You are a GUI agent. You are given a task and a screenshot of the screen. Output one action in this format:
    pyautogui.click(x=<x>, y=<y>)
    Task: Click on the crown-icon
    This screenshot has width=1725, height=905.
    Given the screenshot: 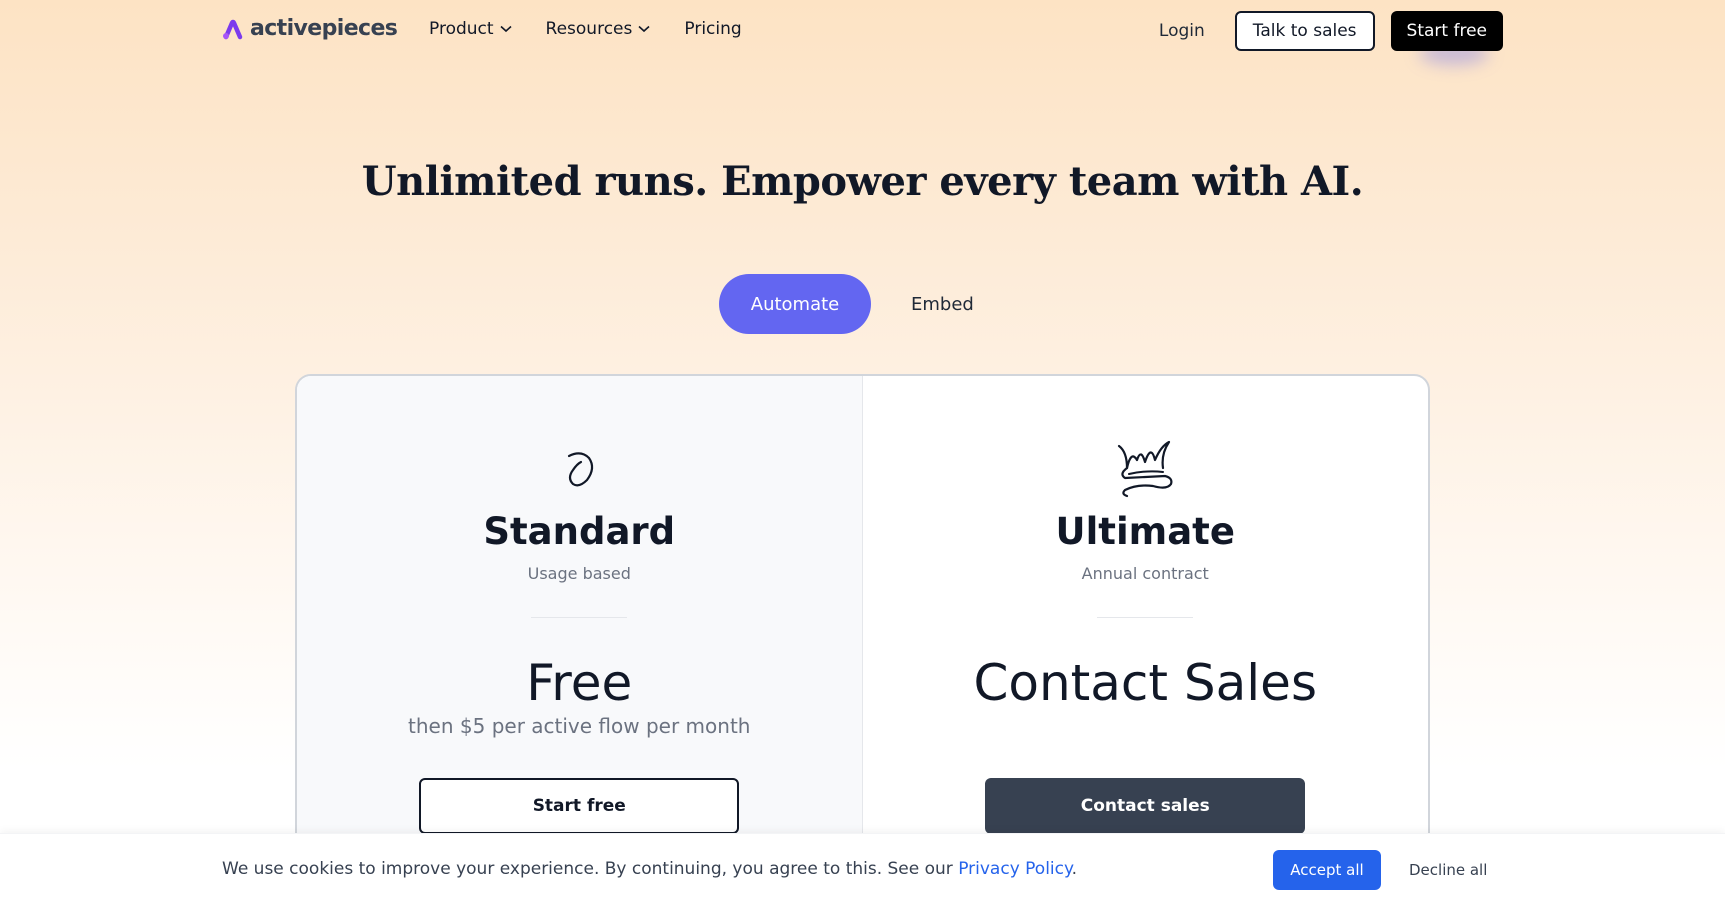 What is the action you would take?
    pyautogui.click(x=1145, y=469)
    